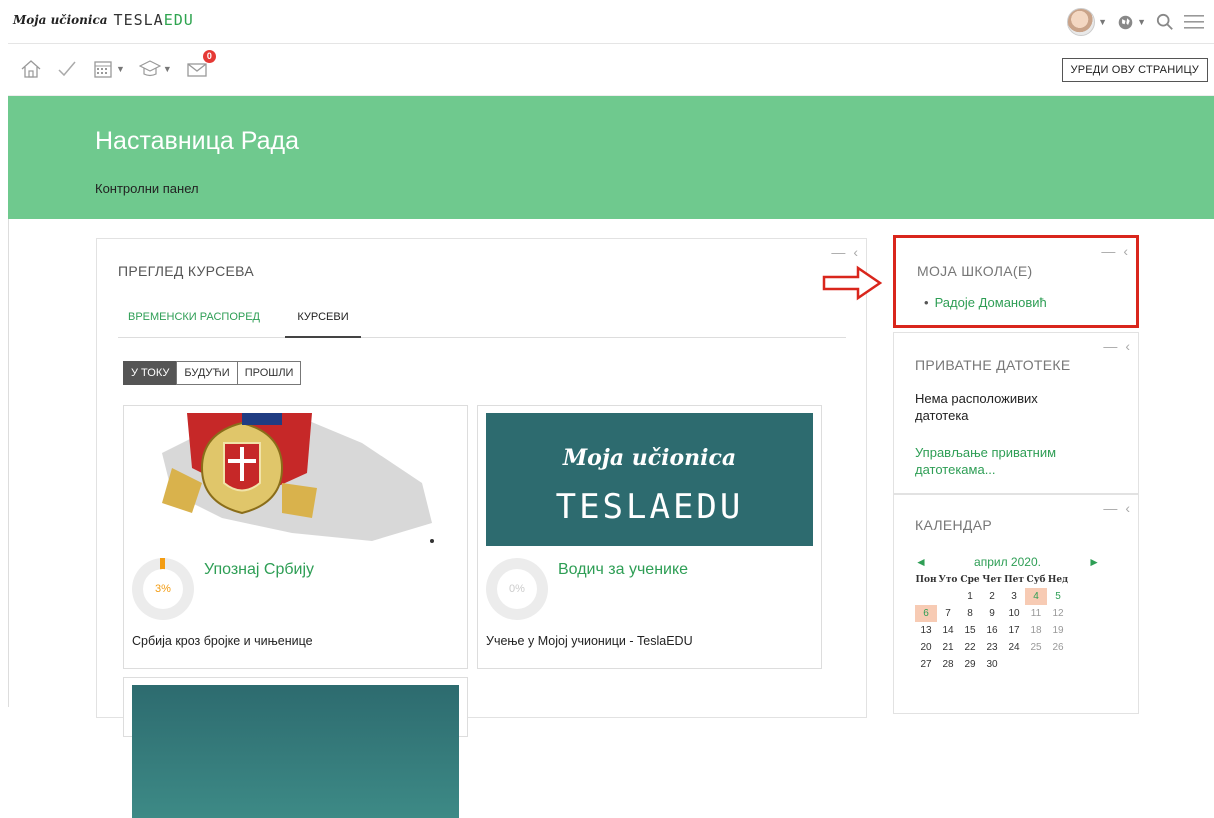  I want to click on user-tools: ▼ ▼, so click(1135, 22).